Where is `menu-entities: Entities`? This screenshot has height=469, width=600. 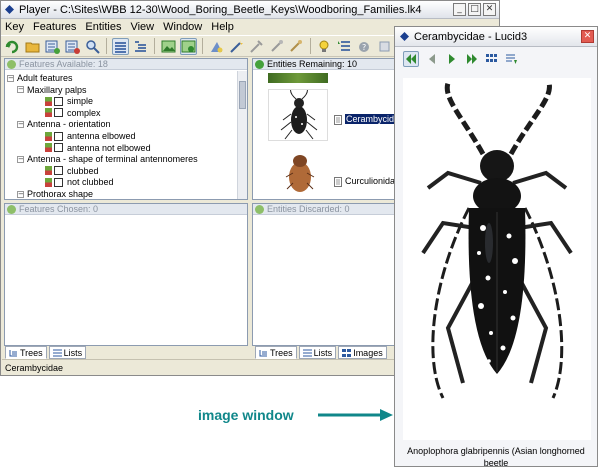
menu-entities: Entities is located at coordinates (103, 27).